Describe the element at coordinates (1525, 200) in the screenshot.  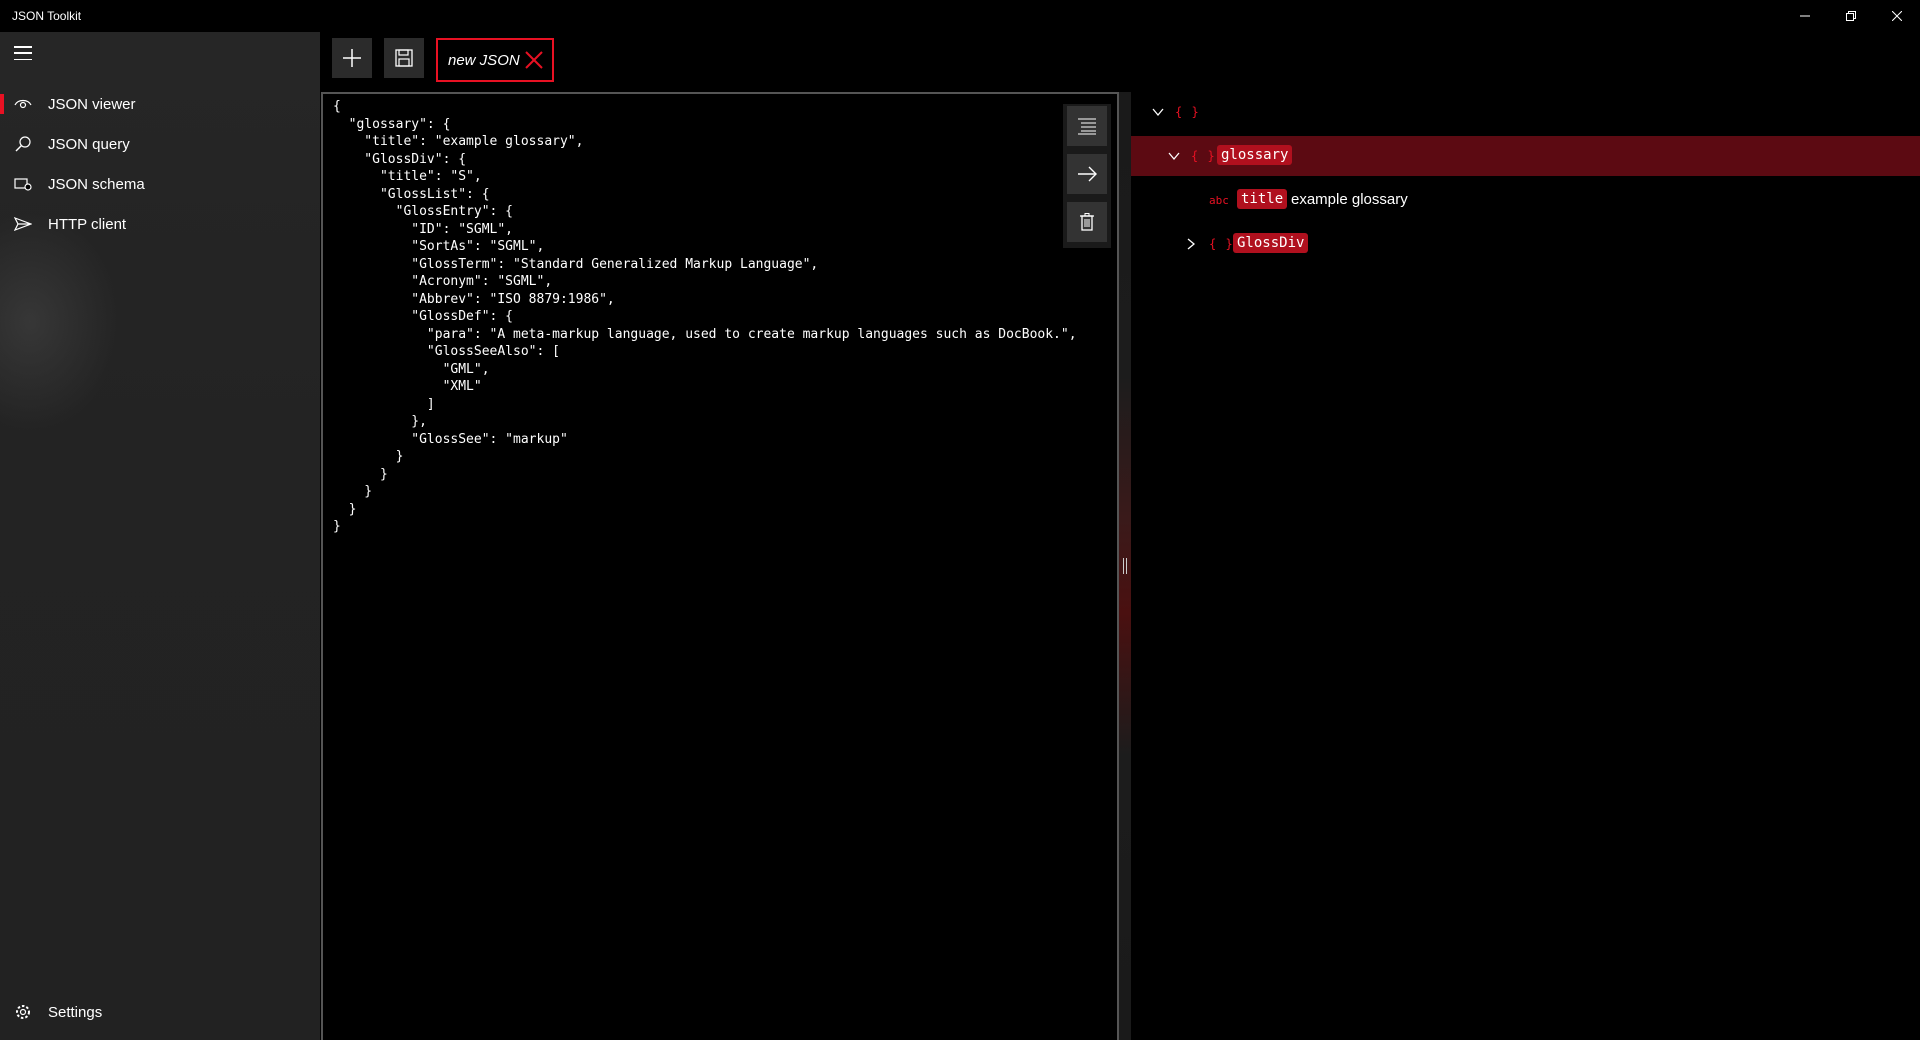
I see `tree-row-title: abc title example glossary` at that location.